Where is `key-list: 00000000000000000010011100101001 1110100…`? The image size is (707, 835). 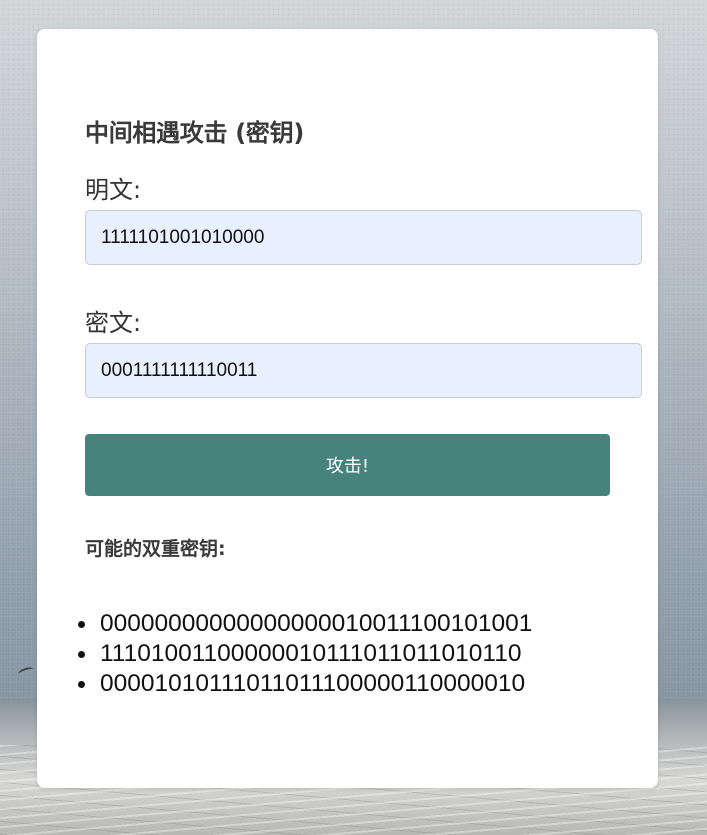 key-list: 00000000000000000010011100101001 1110100… is located at coordinates (305, 654).